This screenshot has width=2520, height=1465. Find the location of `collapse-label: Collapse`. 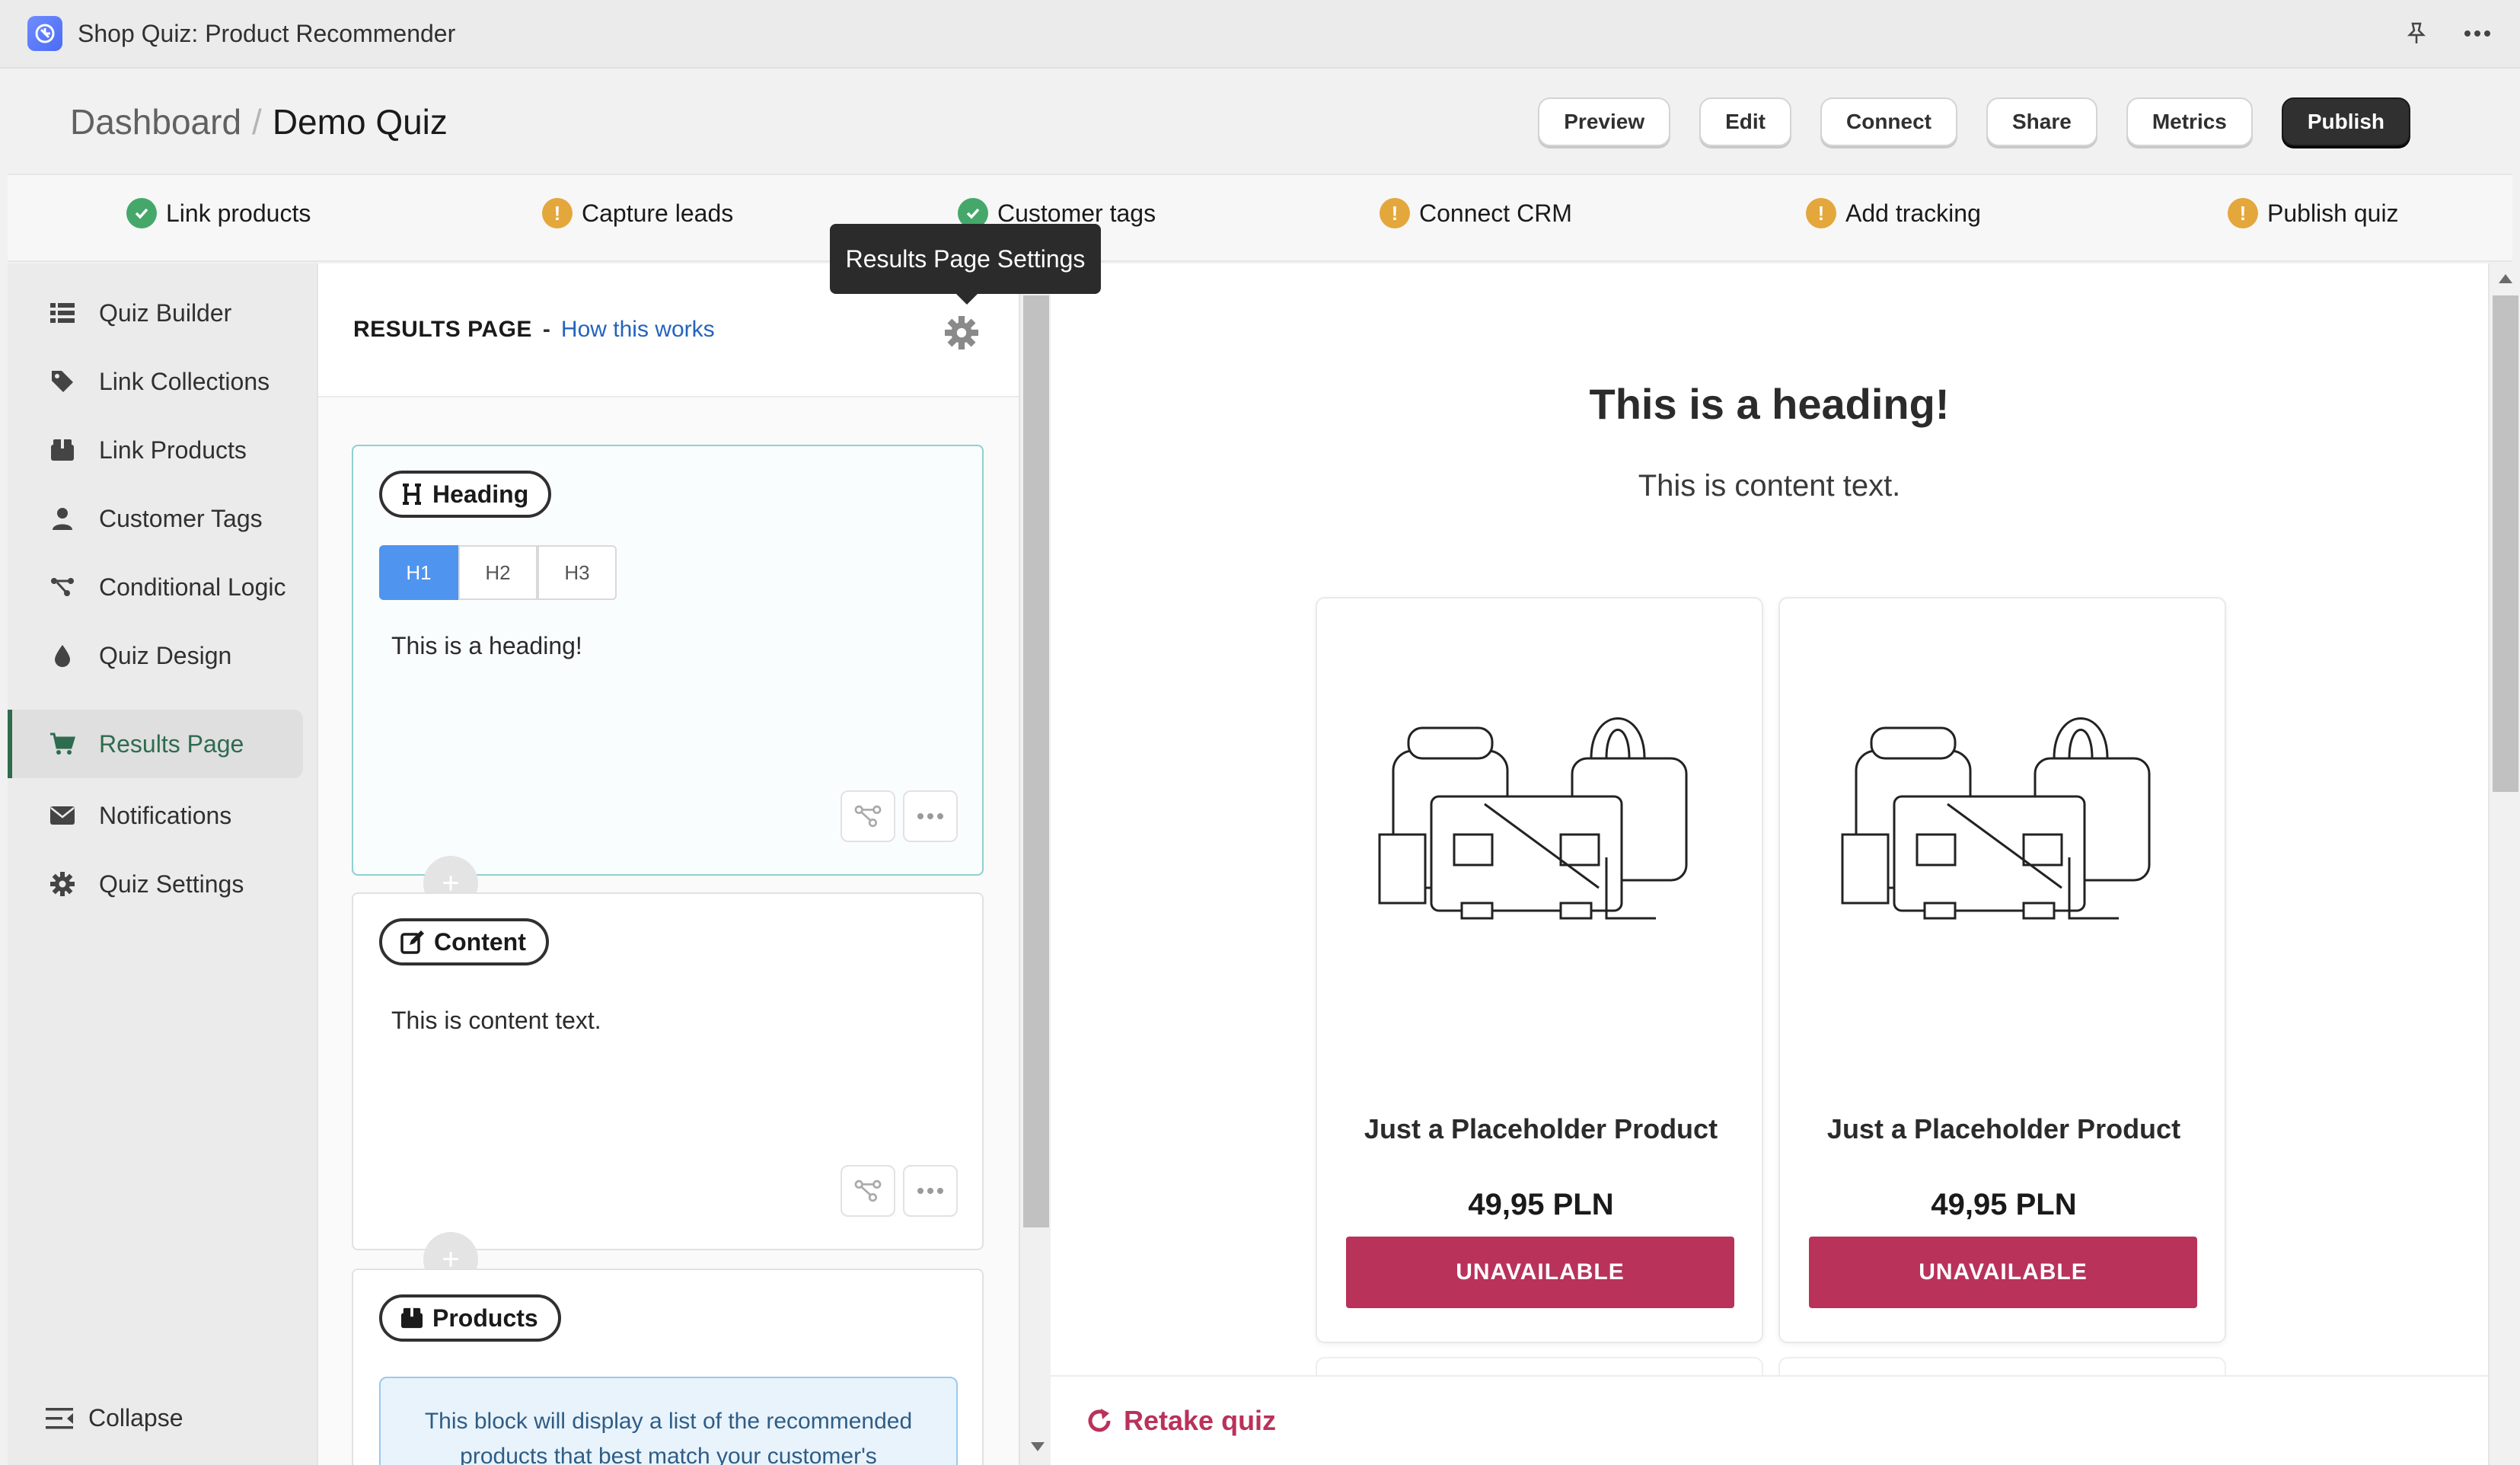

collapse-label: Collapse is located at coordinates (135, 1418).